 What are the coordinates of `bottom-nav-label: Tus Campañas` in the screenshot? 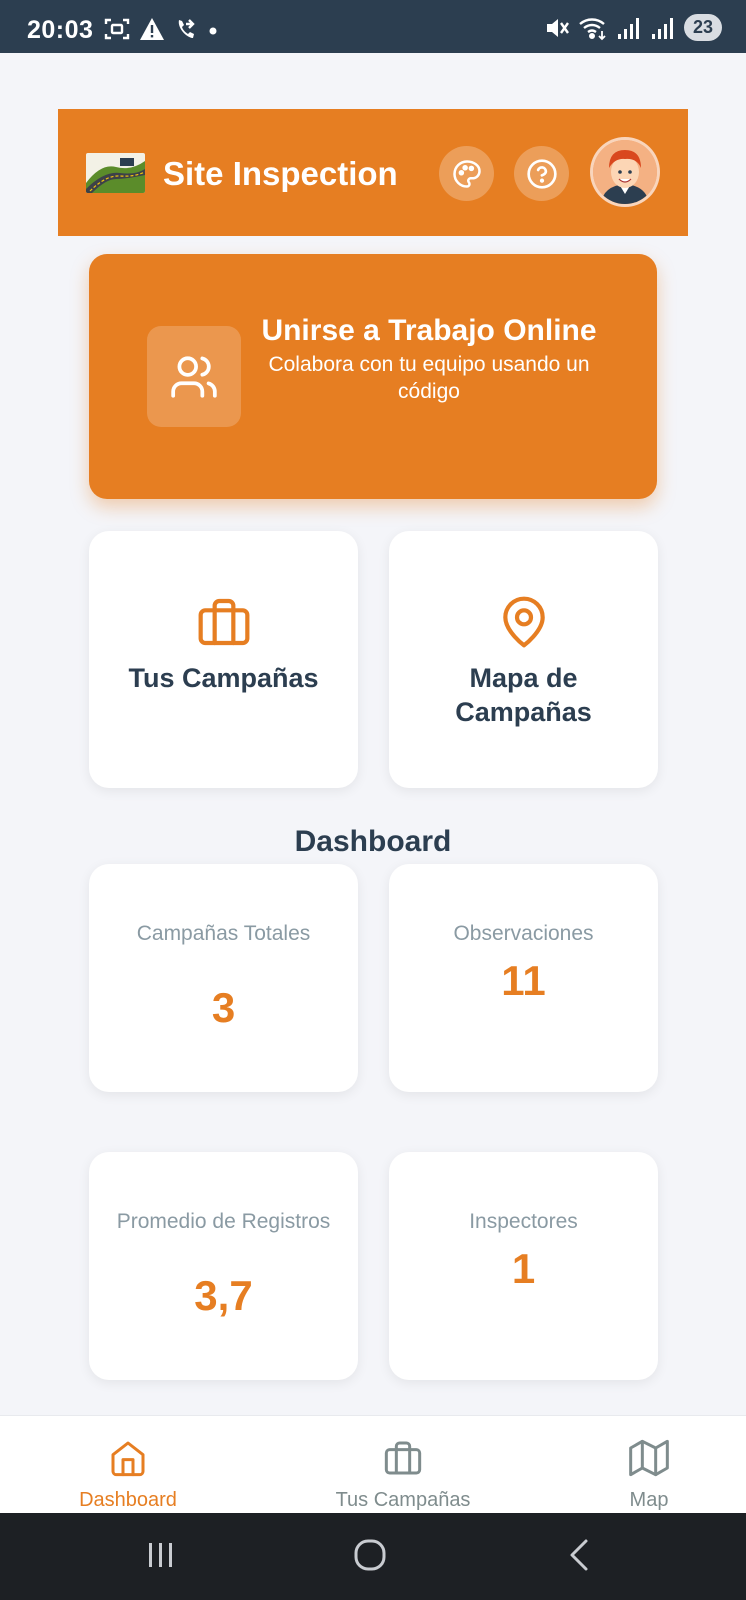 It's located at (403, 1500).